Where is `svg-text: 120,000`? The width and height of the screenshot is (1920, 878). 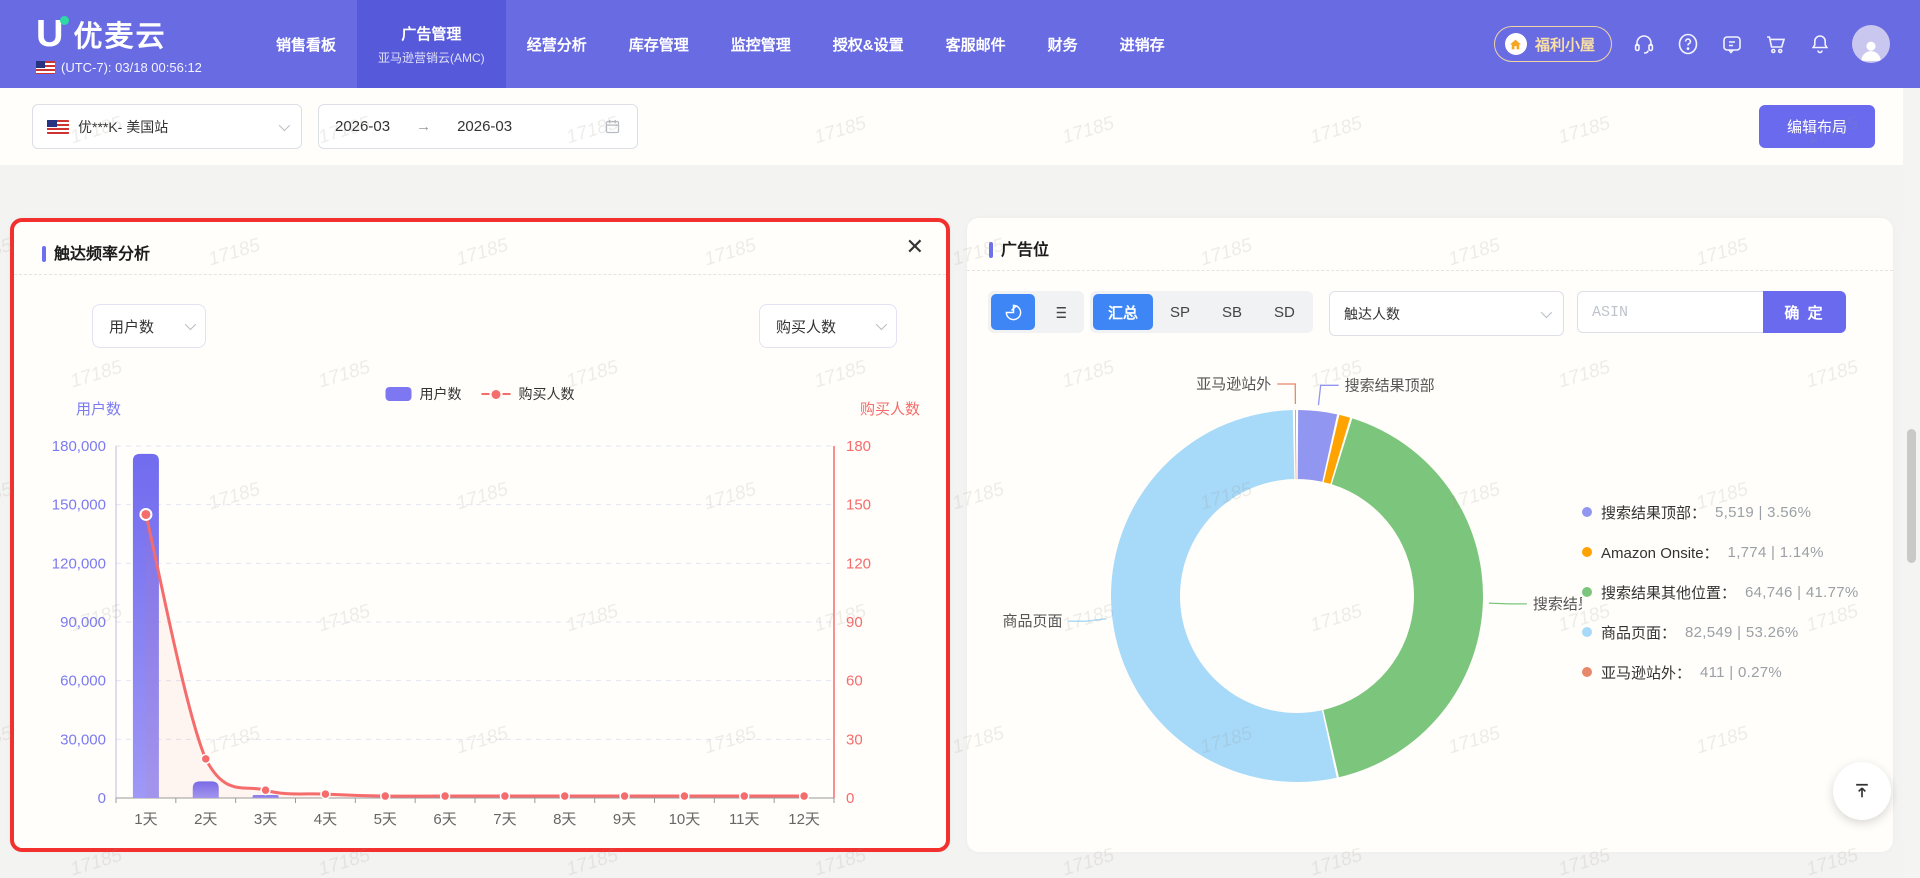
svg-text: 120,000 is located at coordinates (79, 563).